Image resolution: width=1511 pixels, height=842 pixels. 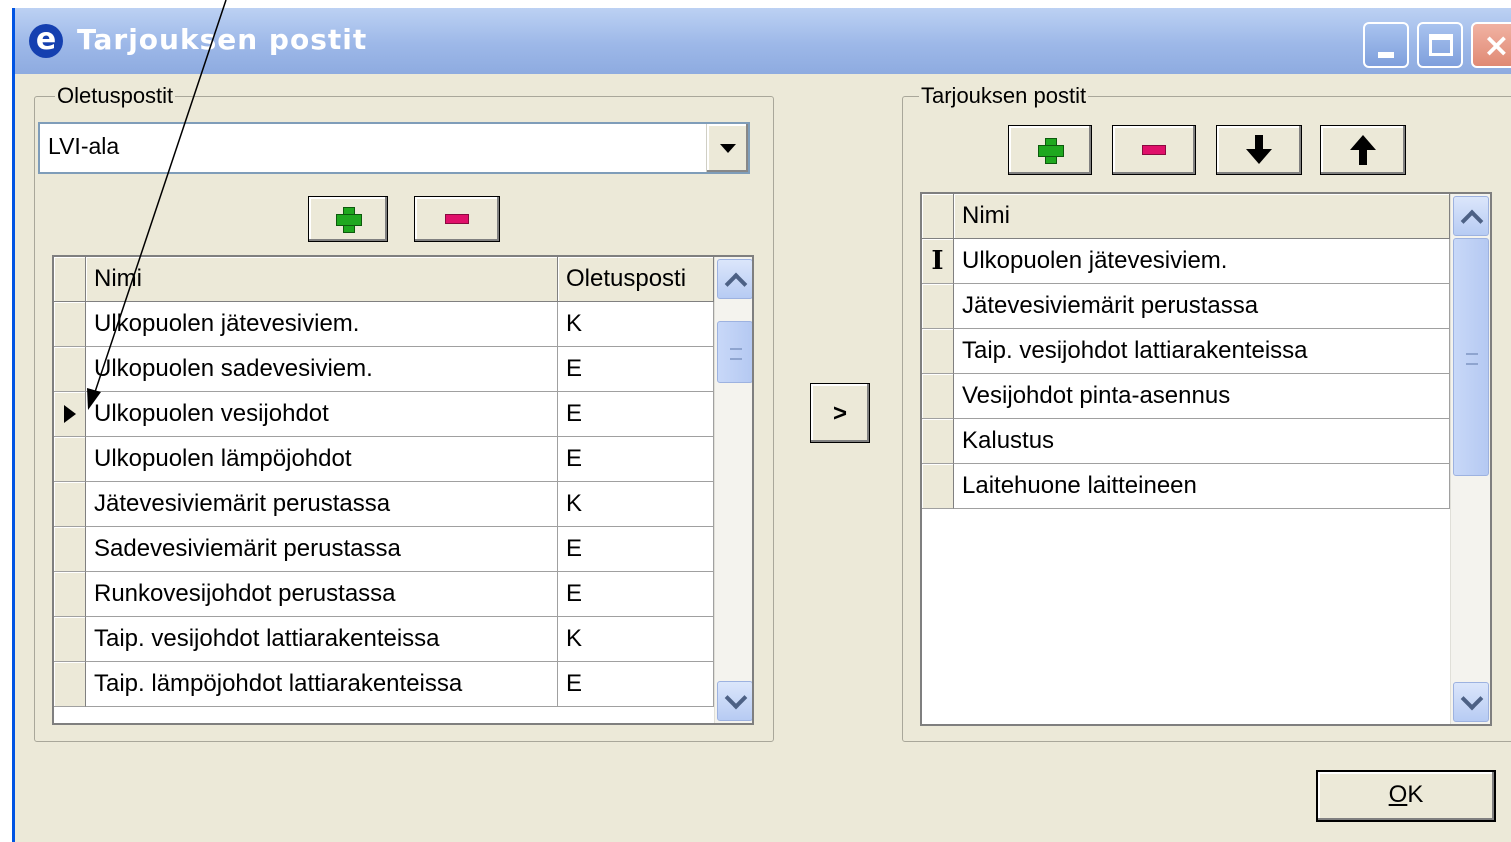 I want to click on table-row: Laitehuone laitteineen, so click(x=1186, y=486).